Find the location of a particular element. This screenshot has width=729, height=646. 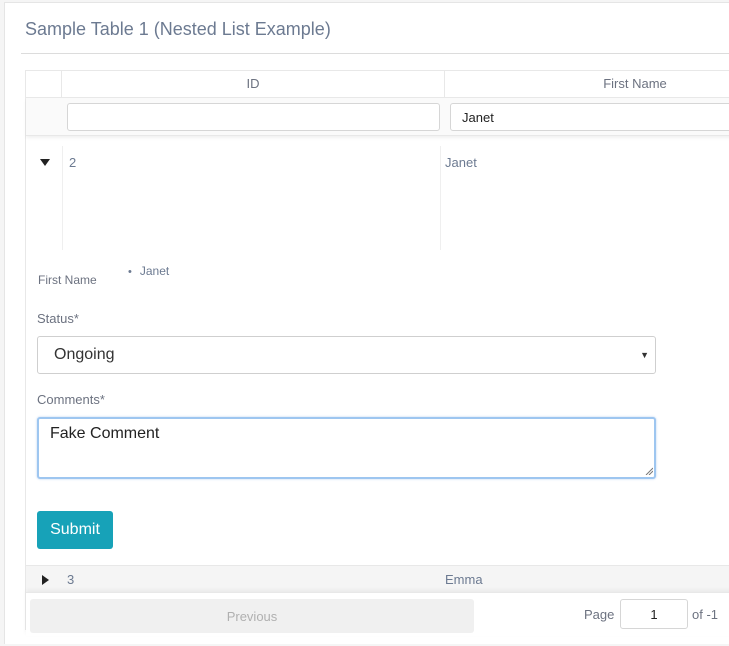

submit-button: Submit is located at coordinates (75, 530).